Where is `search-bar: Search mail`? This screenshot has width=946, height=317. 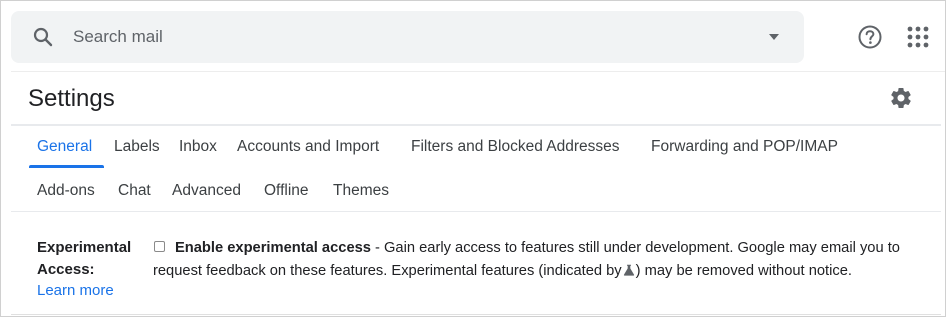
search-bar: Search mail is located at coordinates (407, 37).